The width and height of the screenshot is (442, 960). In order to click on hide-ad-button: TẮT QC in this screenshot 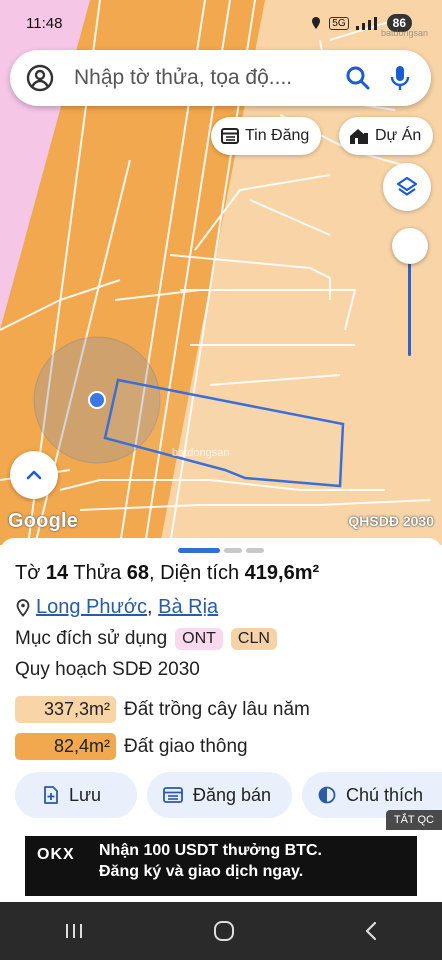, I will do `click(413, 820)`.